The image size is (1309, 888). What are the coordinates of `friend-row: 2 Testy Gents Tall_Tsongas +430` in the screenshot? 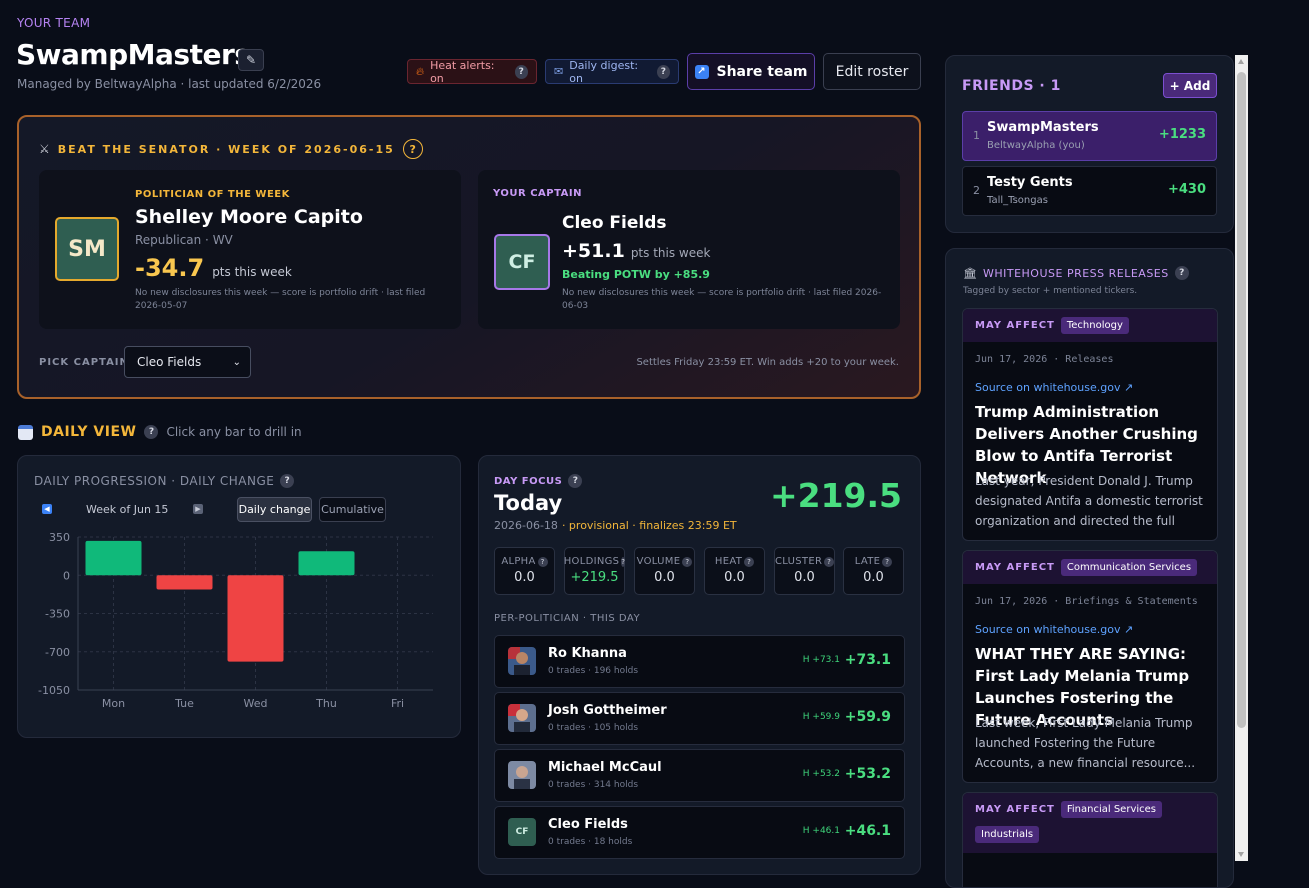 It's located at (1089, 191).